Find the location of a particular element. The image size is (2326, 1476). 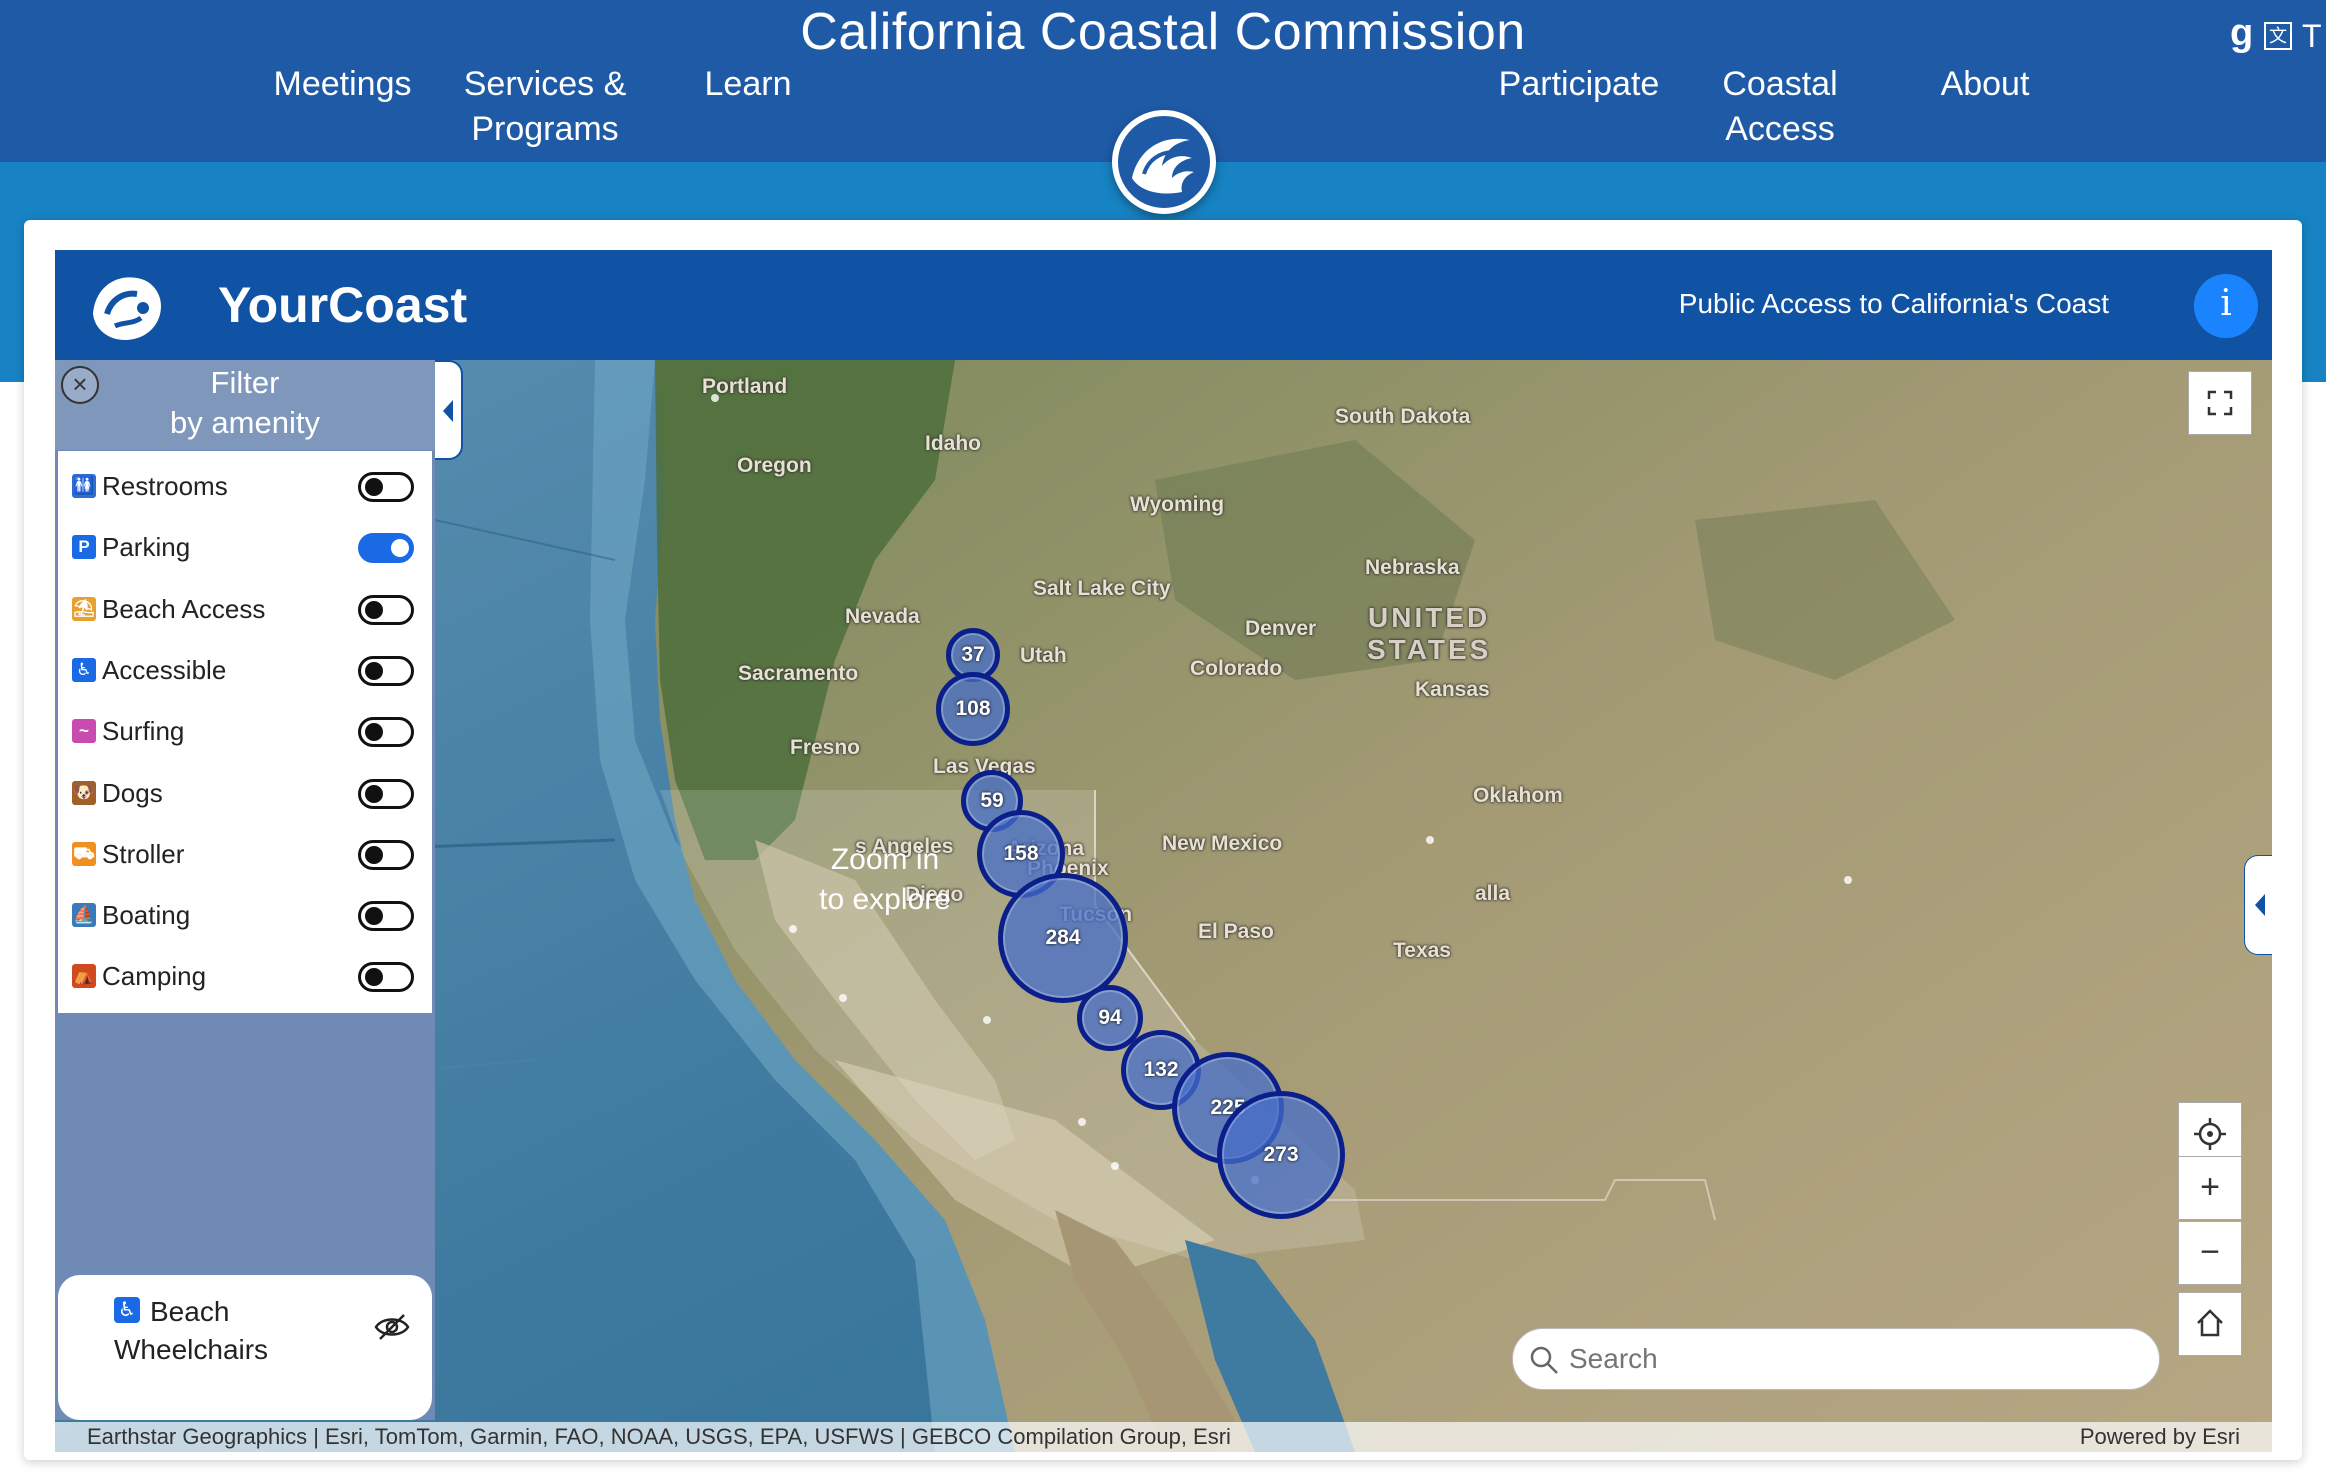

nav-coastal-line1: Coastal is located at coordinates (1780, 84).